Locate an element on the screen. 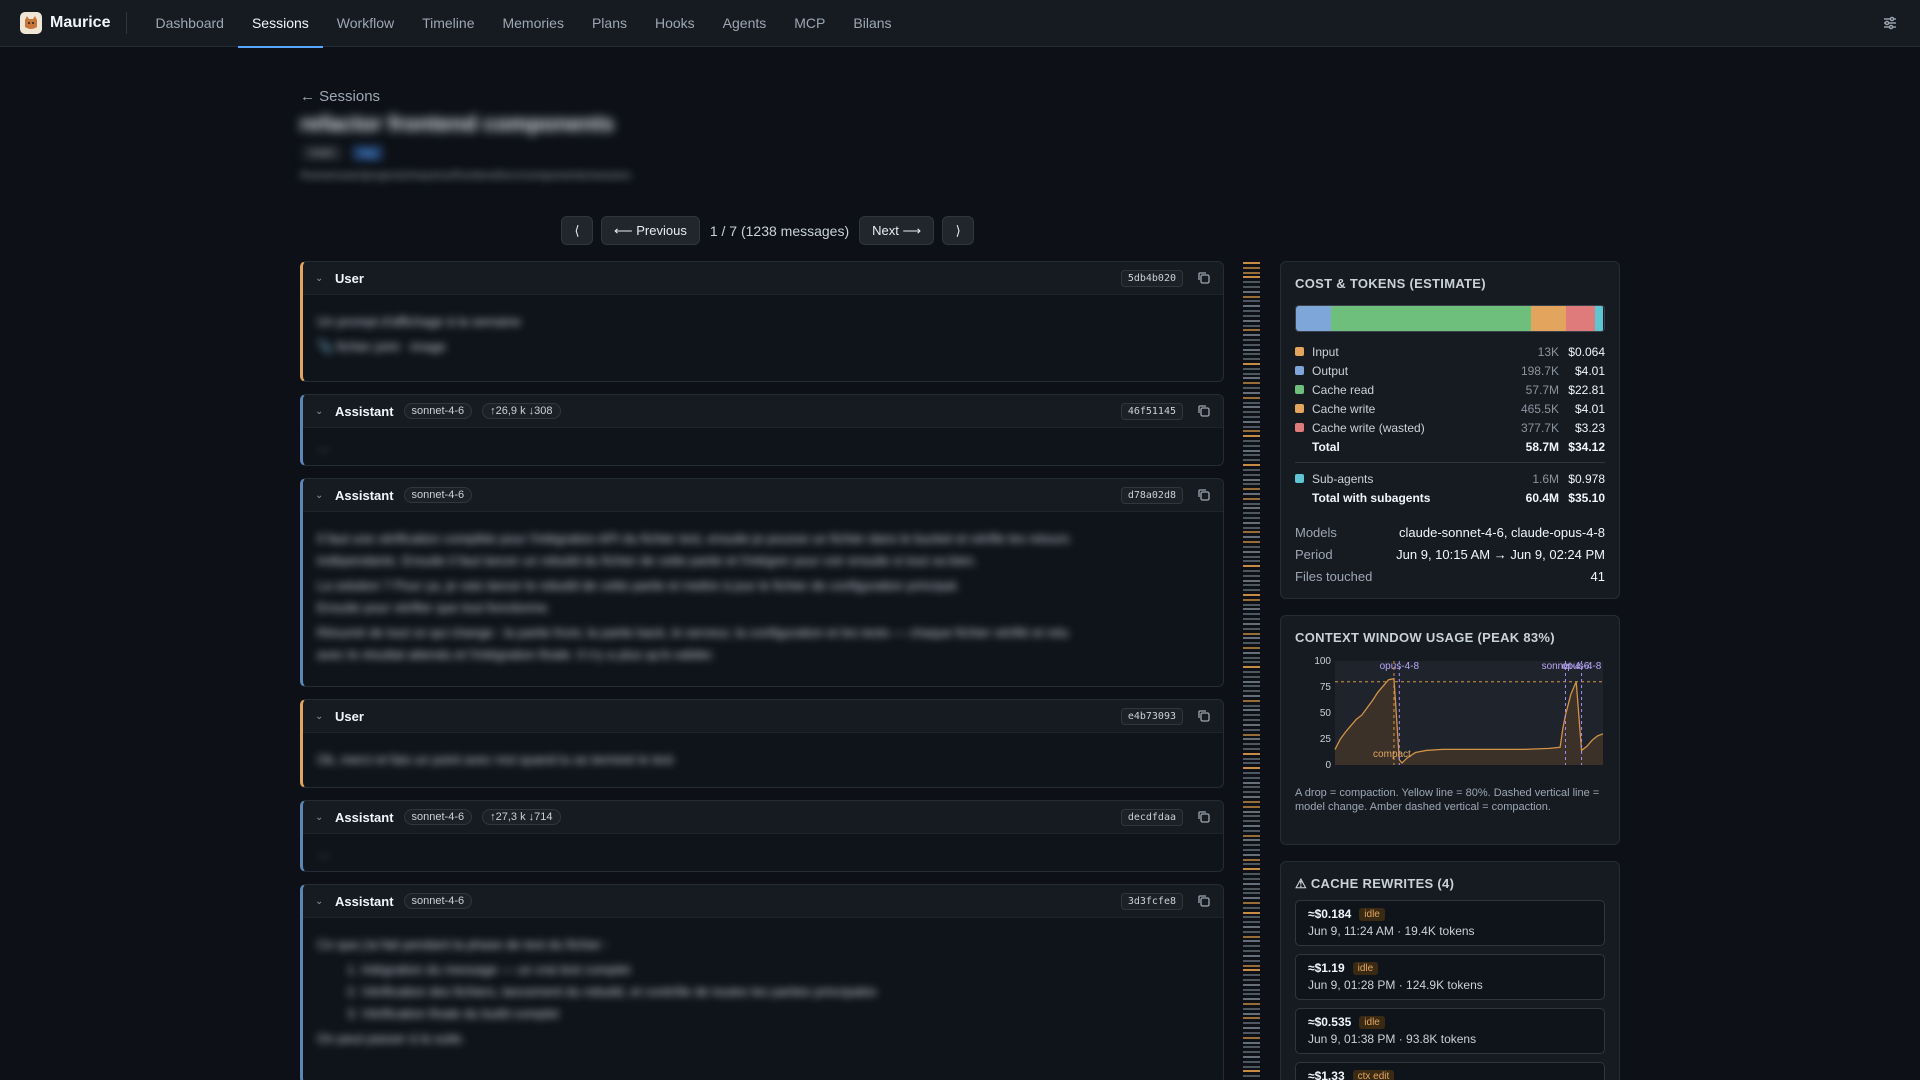 The width and height of the screenshot is (1920, 1080). app-name: Maurice is located at coordinates (80, 22).